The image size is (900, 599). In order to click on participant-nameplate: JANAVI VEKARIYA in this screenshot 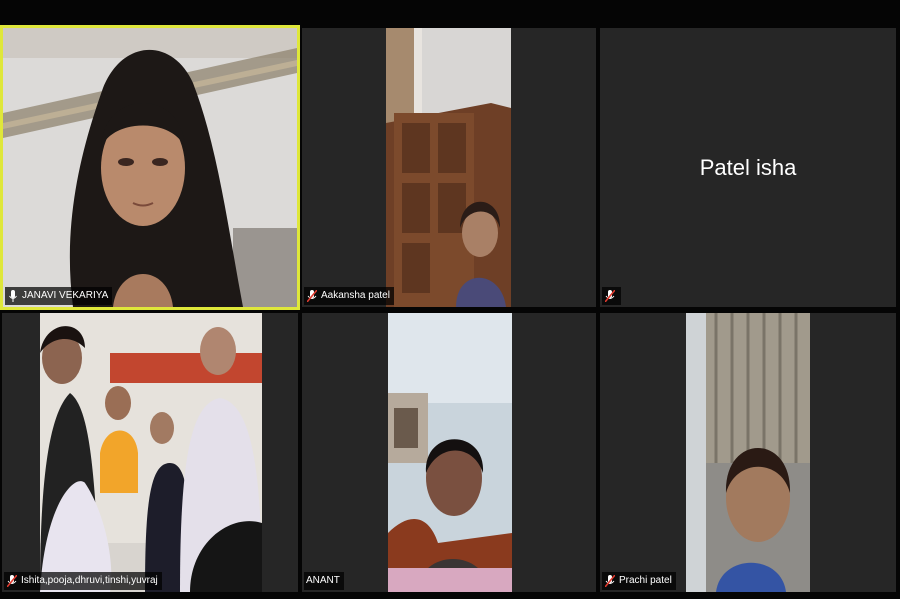, I will do `click(59, 296)`.